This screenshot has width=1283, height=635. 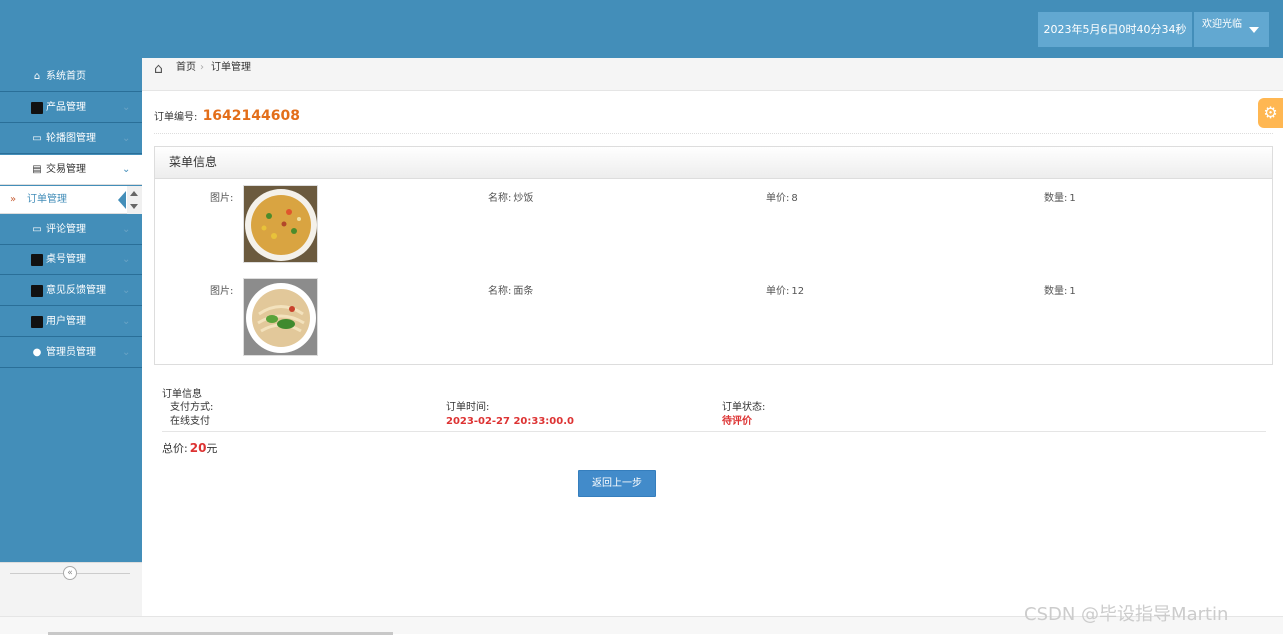 I want to click on sidebar-item-label: 意见反馈管理, so click(x=76, y=290).